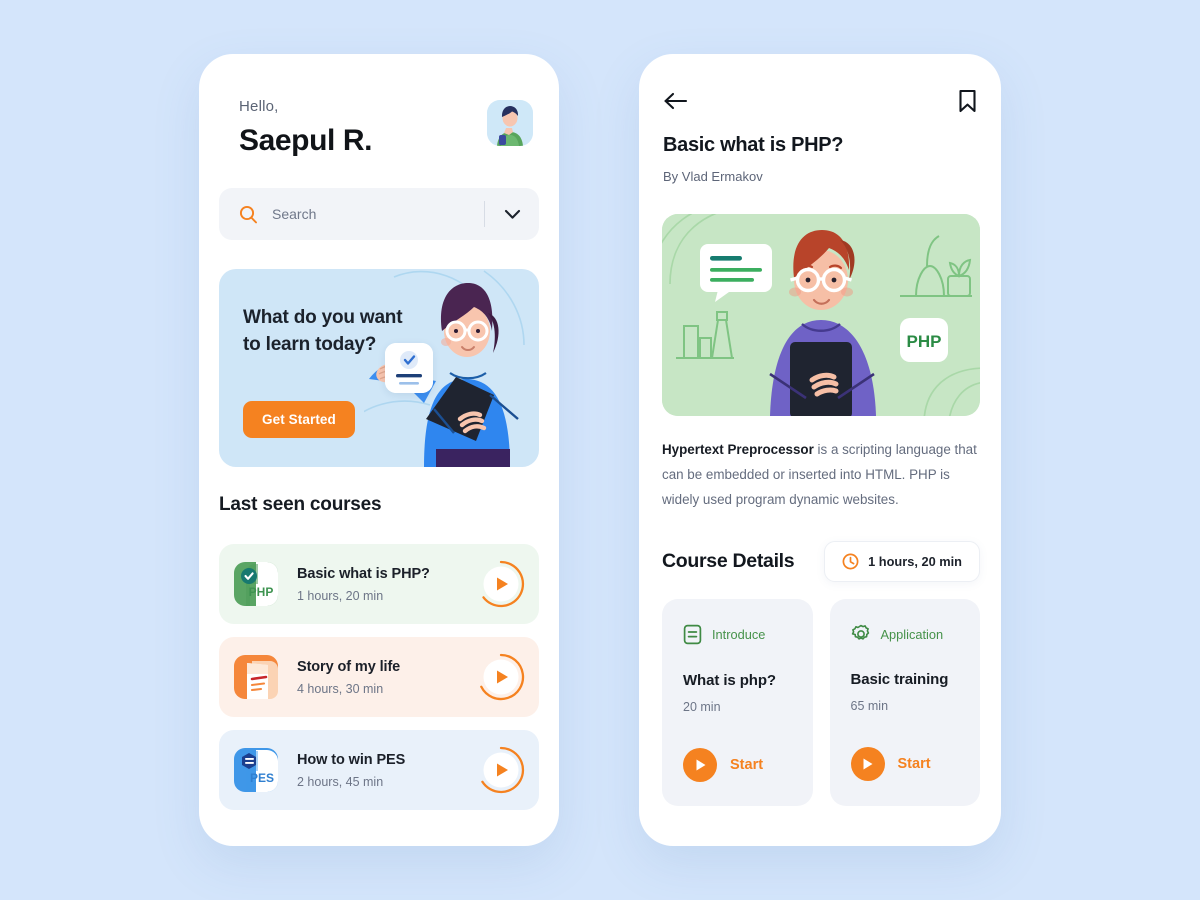 Image resolution: width=1200 pixels, height=900 pixels. Describe the element at coordinates (899, 679) in the screenshot. I see `detail-card-name: Basic training` at that location.